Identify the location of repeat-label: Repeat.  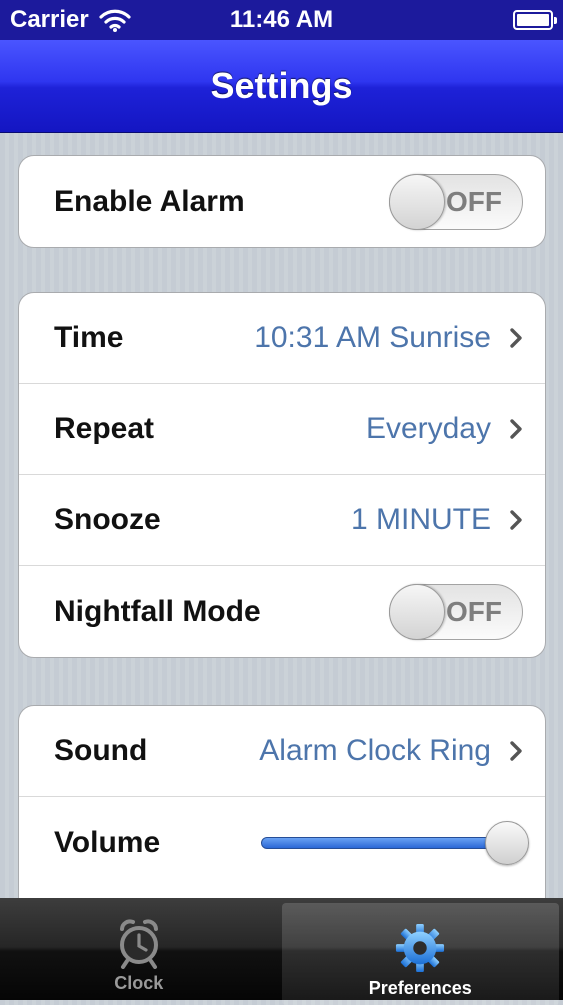
(104, 428).